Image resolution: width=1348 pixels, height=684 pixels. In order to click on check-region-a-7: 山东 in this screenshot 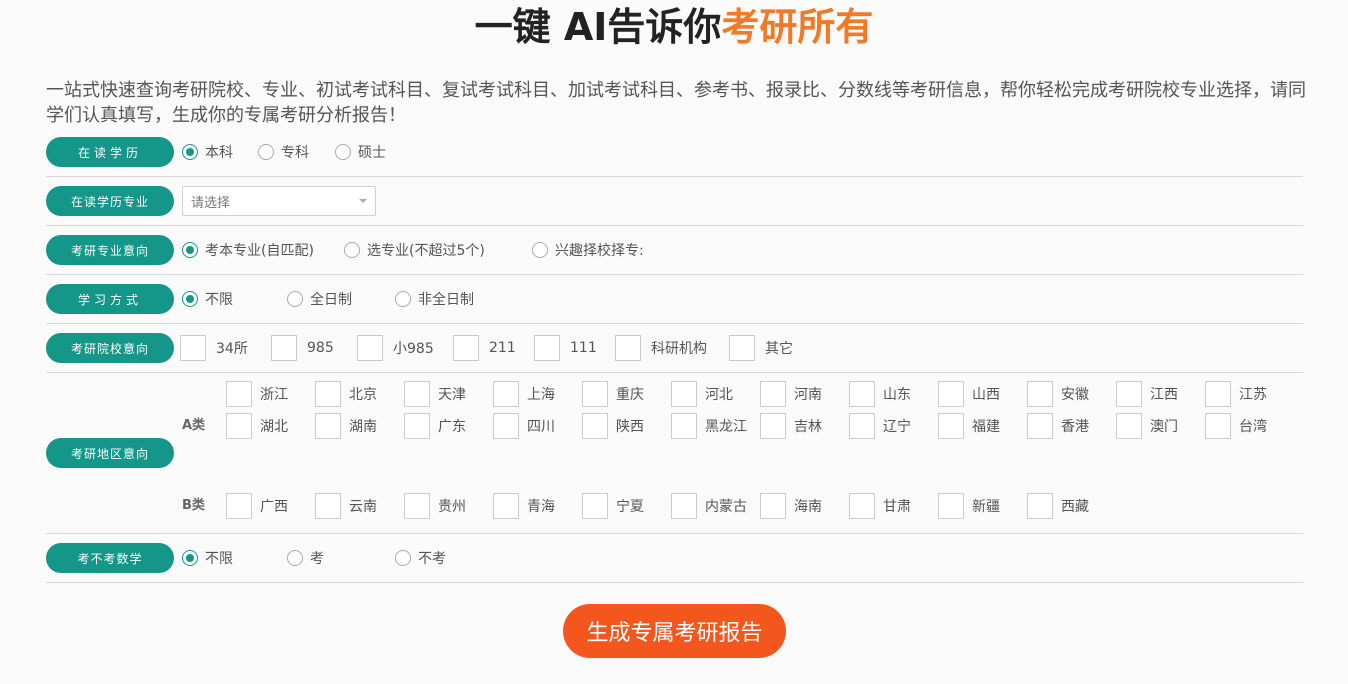, I will do `click(893, 394)`.